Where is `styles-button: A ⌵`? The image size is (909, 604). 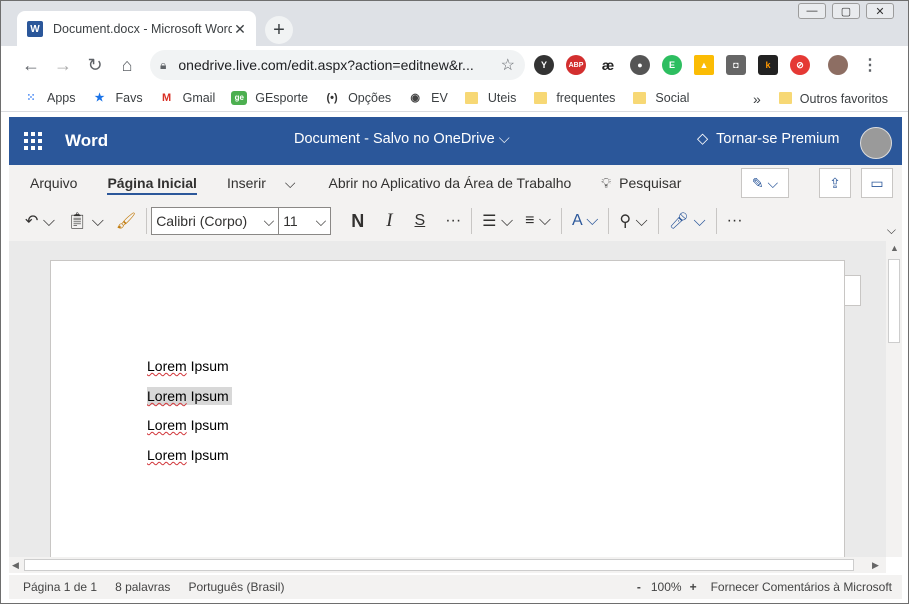
styles-button: A ⌵ is located at coordinates (585, 221).